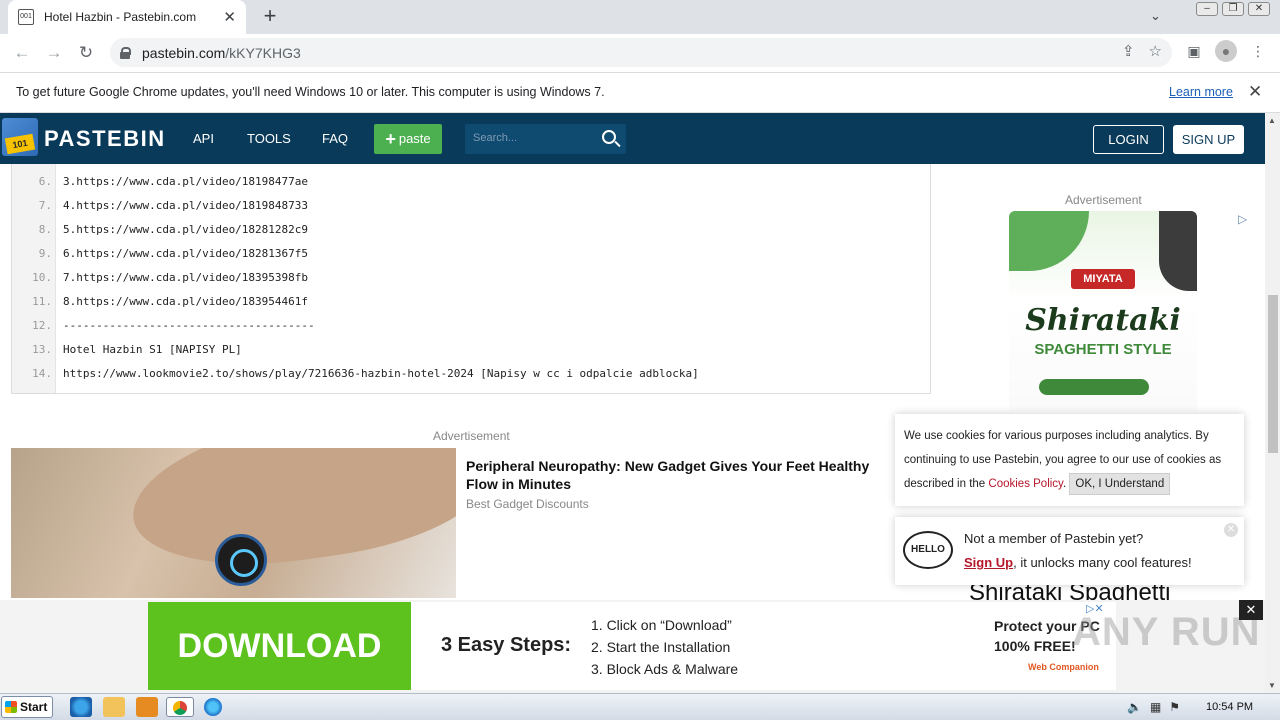 This screenshot has width=1280, height=720. I want to click on pastebin-logo-icon: 101, so click(20, 137).